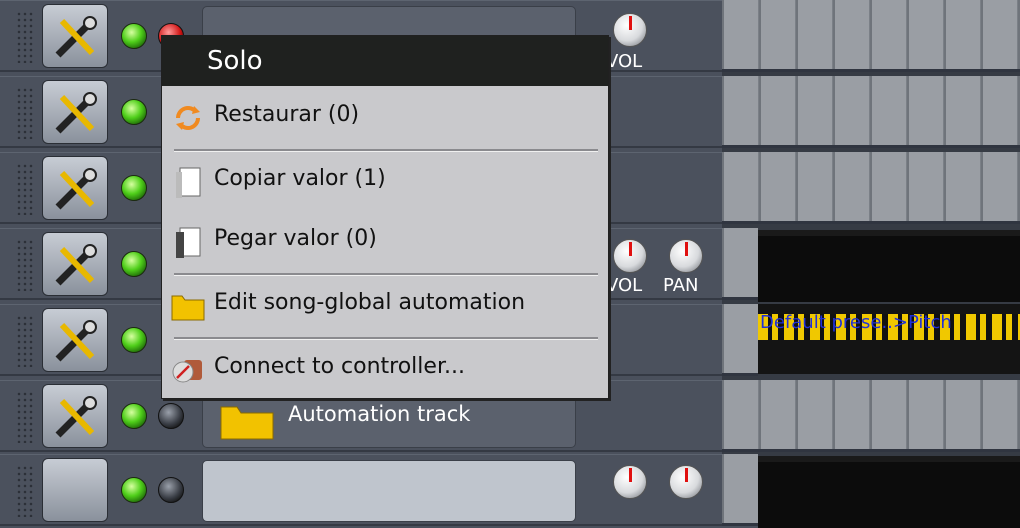  Describe the element at coordinates (385, 242) in the screenshot. I see `menu-item-paste-value: Pegar valor (0)` at that location.